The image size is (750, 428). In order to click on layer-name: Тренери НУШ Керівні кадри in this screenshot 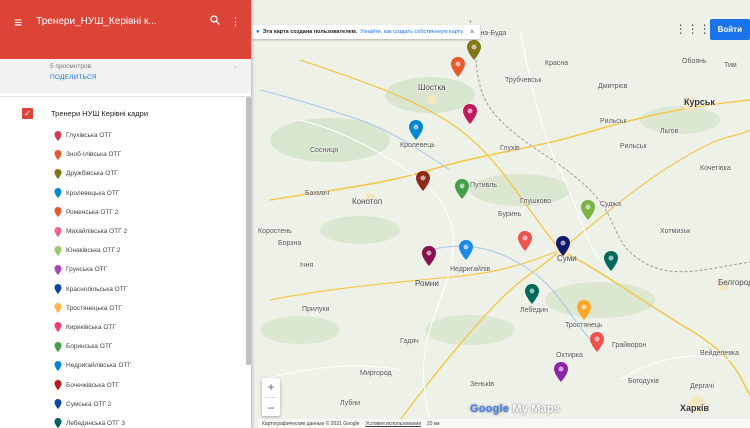, I will do `click(99, 113)`.